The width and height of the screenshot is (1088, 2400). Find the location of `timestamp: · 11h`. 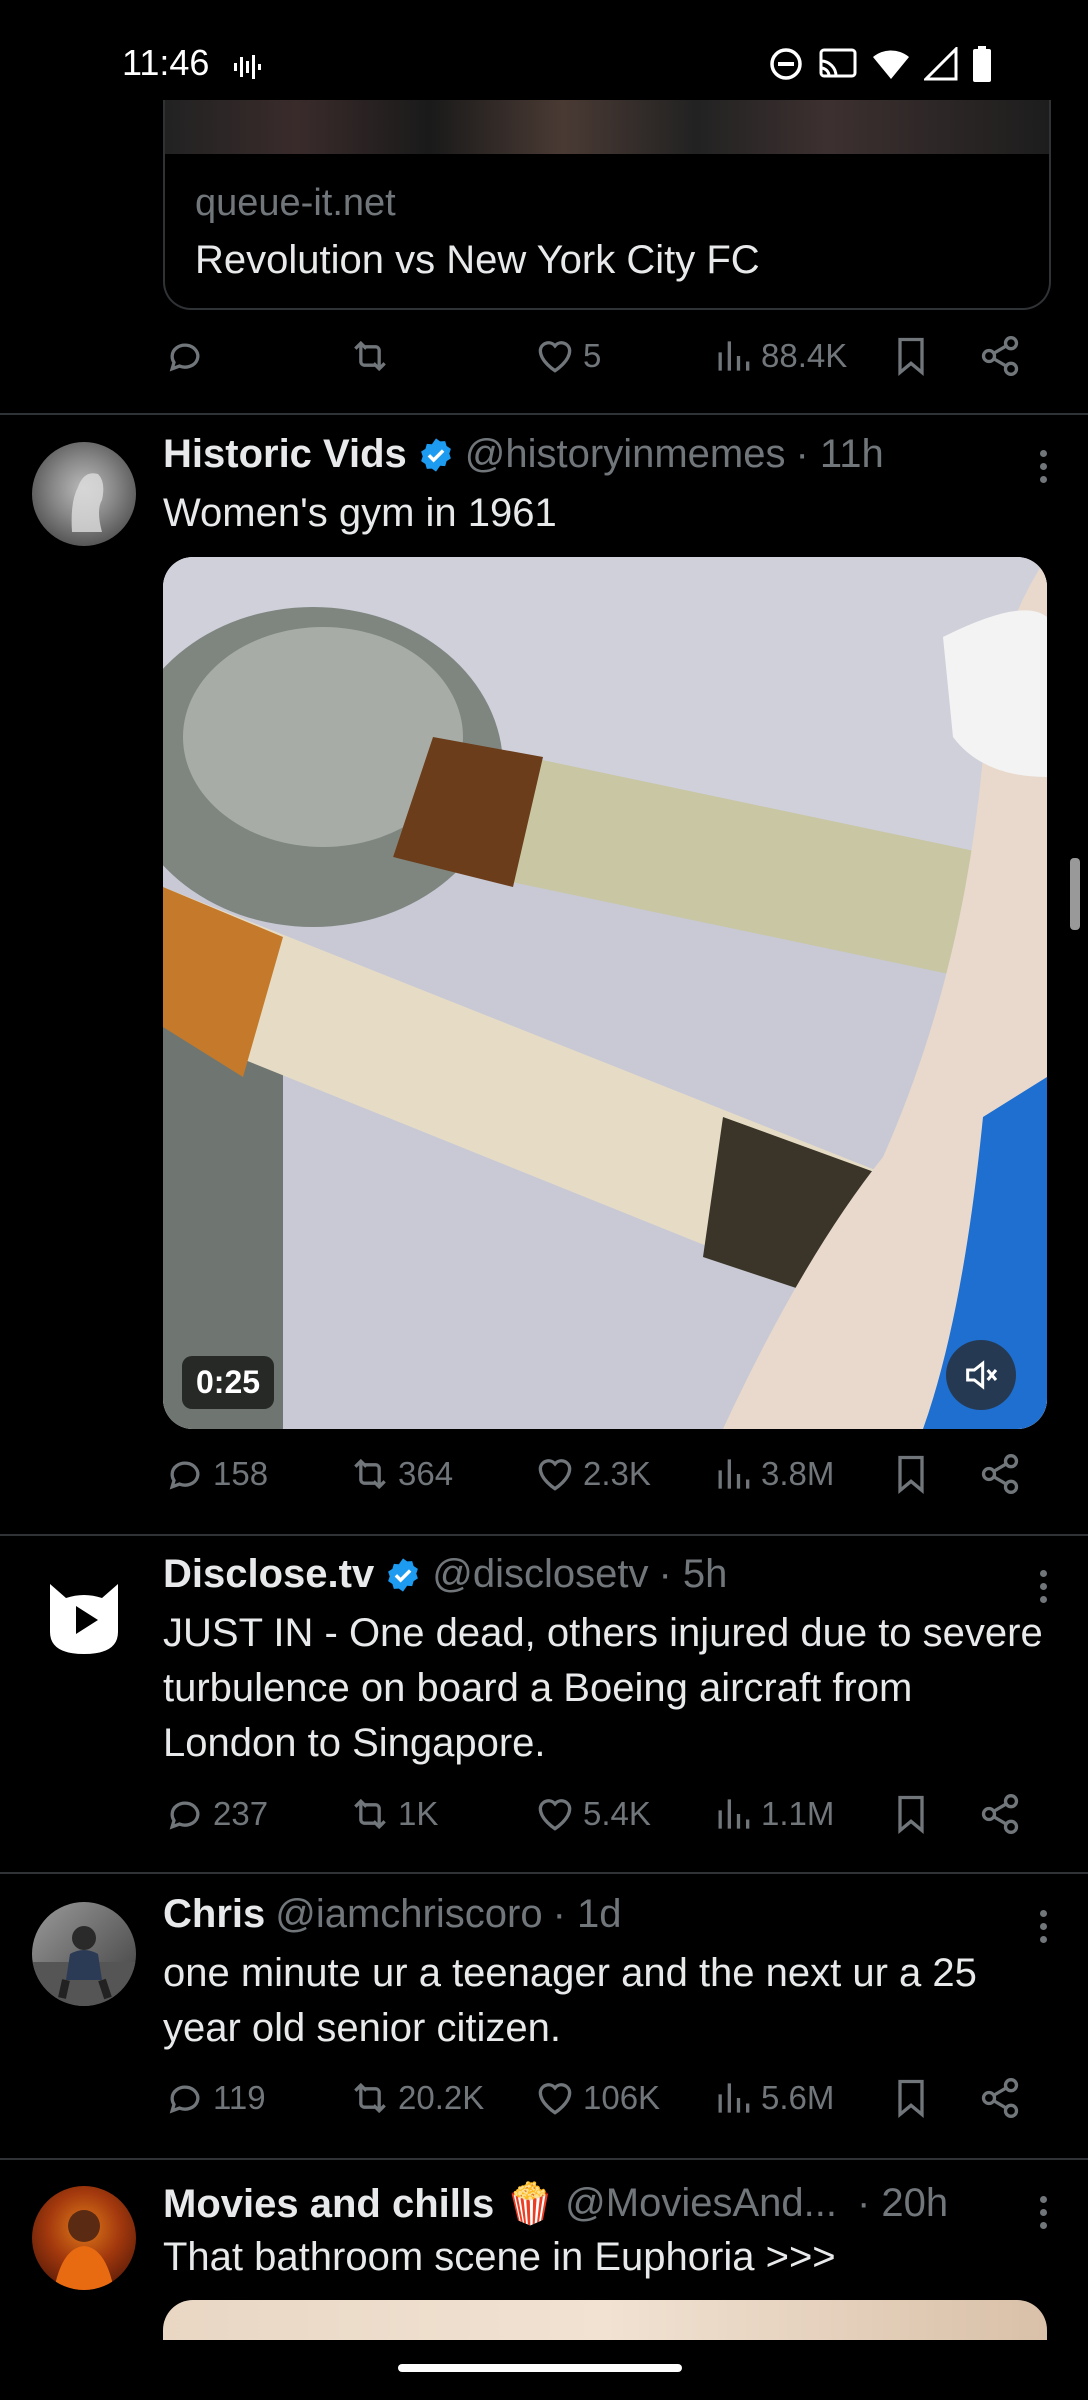

timestamp: · 11h is located at coordinates (839, 454).